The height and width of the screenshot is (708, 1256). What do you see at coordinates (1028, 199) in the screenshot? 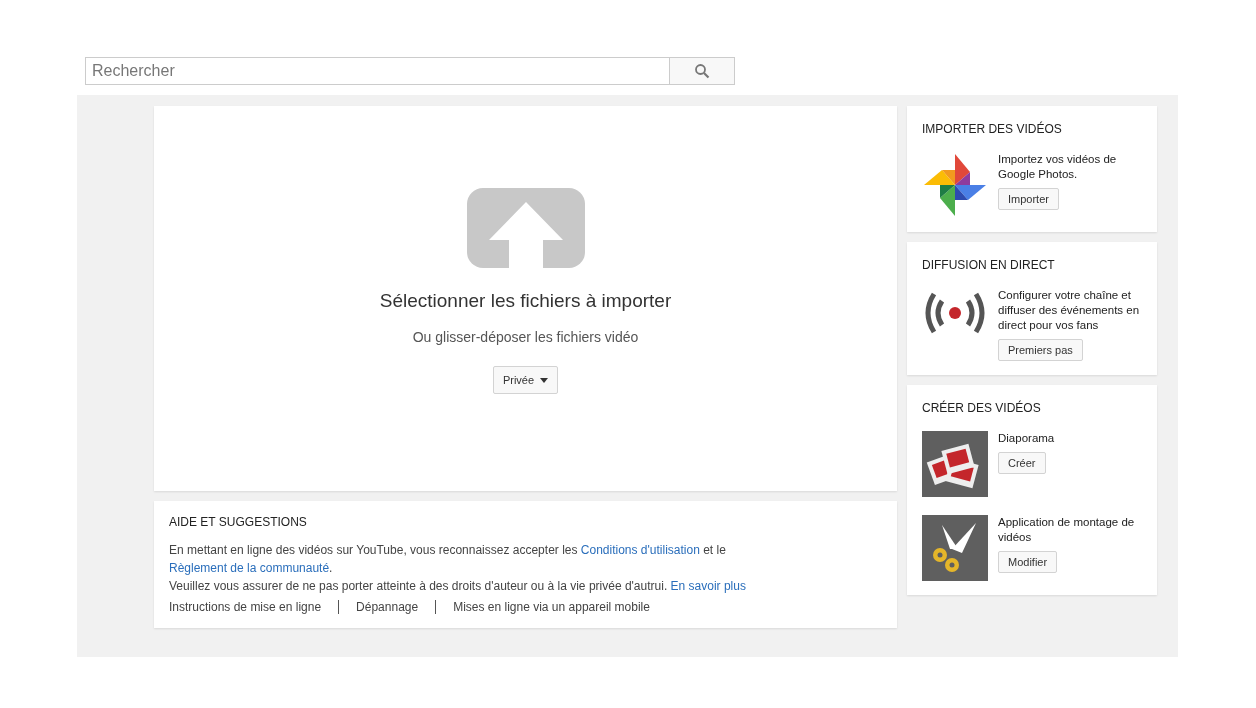
I see `sidebar-button: Importer` at bounding box center [1028, 199].